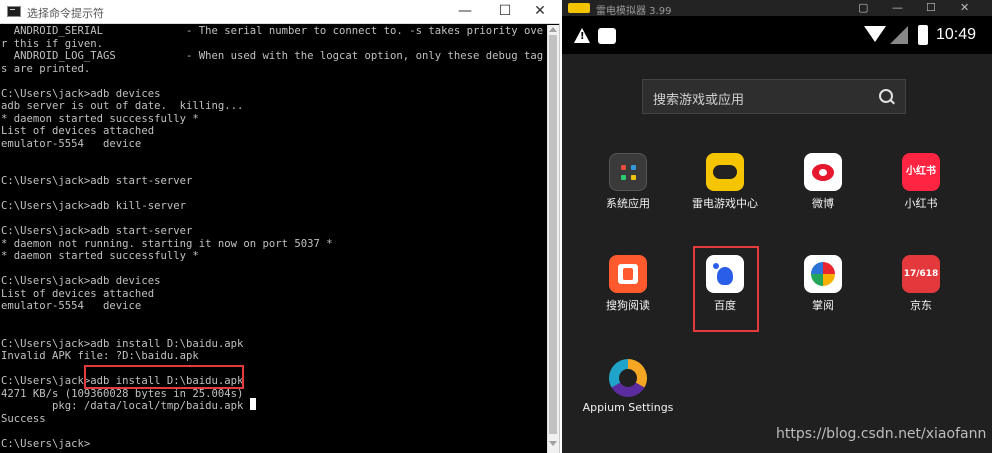 The width and height of the screenshot is (992, 453). Describe the element at coordinates (897, 7) in the screenshot. I see `emulator-minimize-button: —` at that location.